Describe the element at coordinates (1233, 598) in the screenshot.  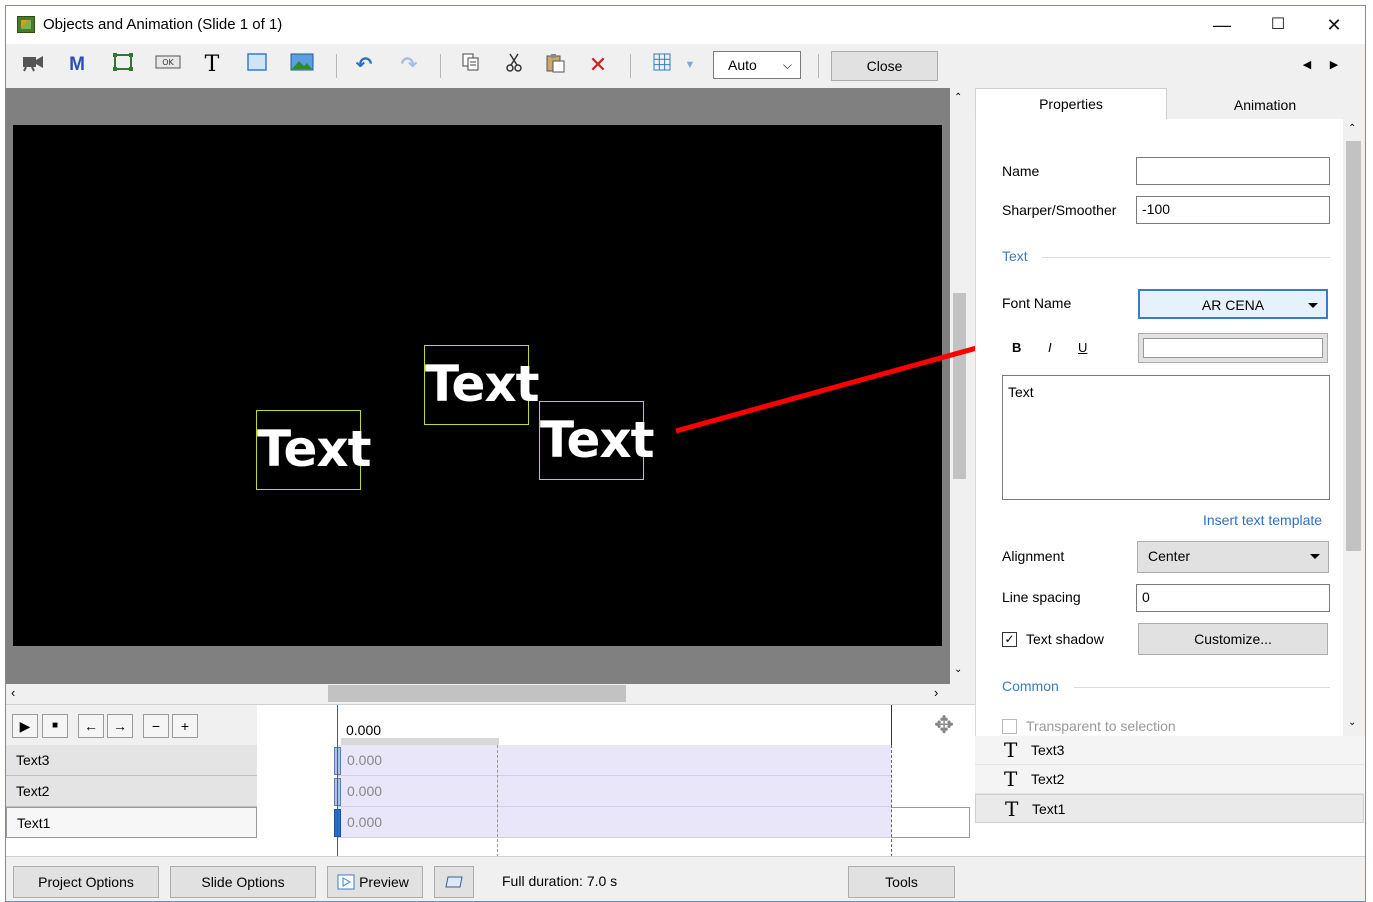
I see `line-spacing-input: 0` at that location.